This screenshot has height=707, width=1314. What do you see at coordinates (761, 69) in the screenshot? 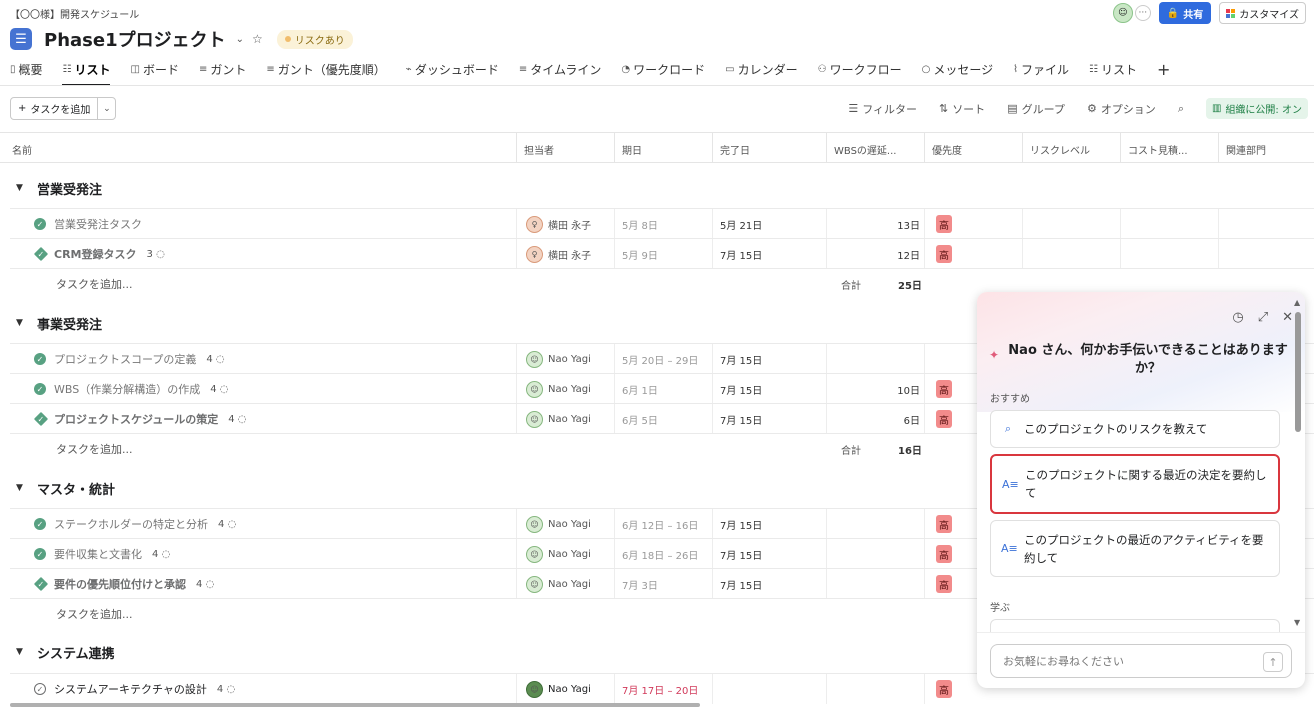
I see `tab-calendar: ▭ カレンダー` at bounding box center [761, 69].